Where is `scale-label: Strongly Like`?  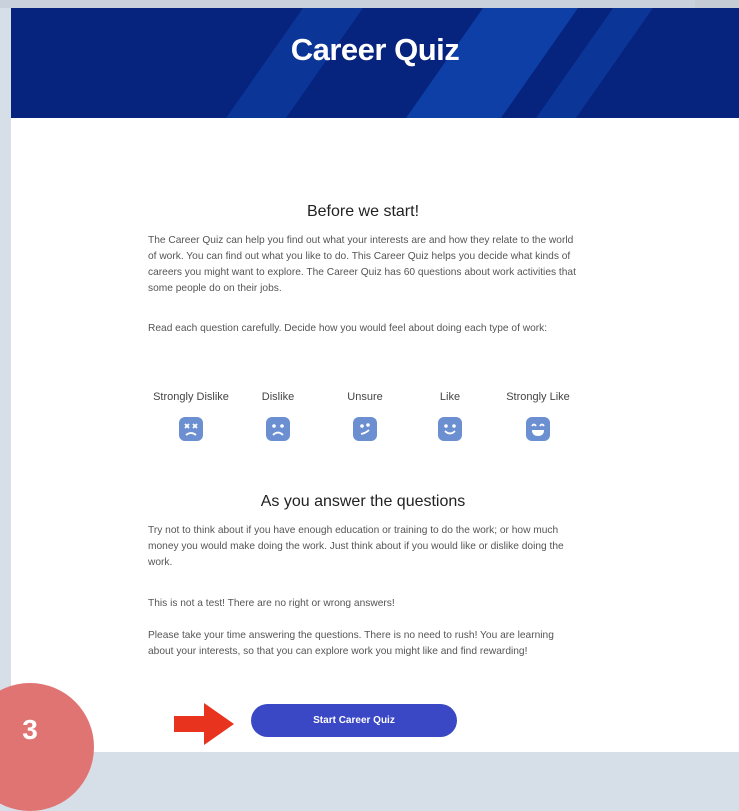 scale-label: Strongly Like is located at coordinates (538, 397).